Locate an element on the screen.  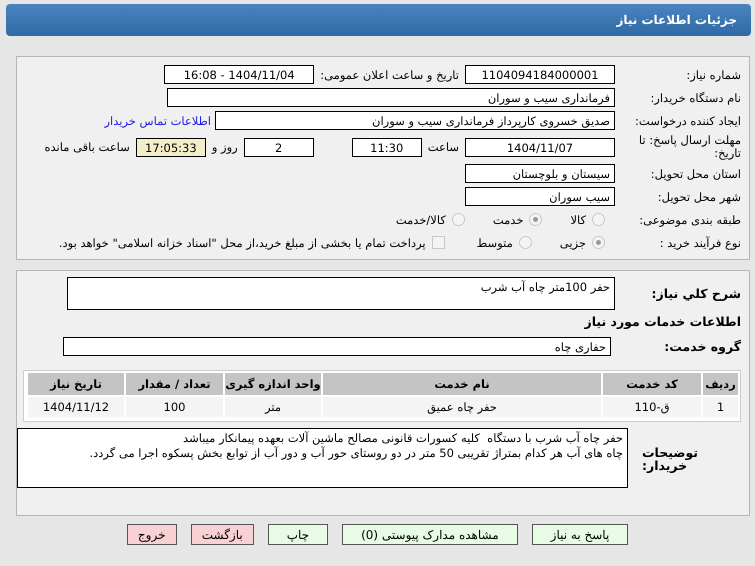
action-button: چاپ is located at coordinates (298, 534).